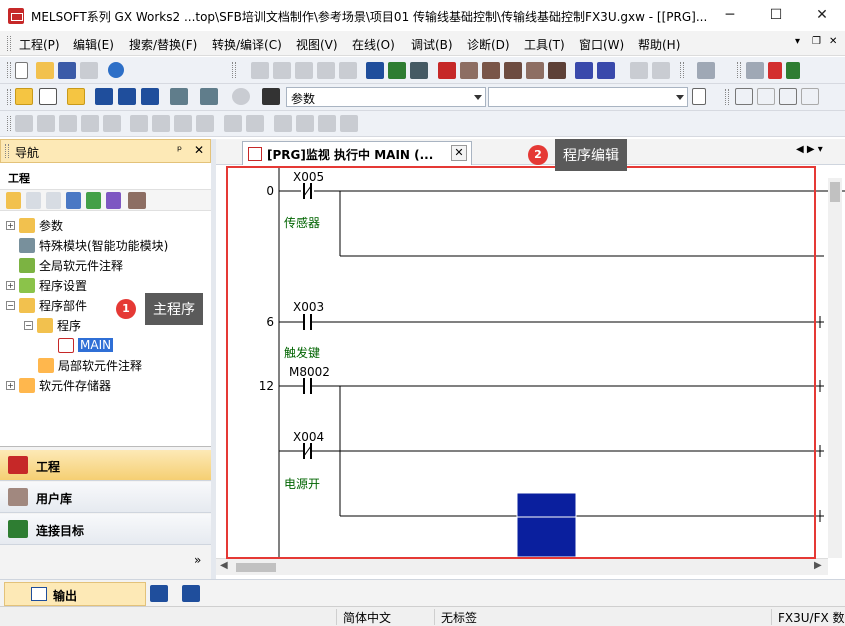 The width and height of the screenshot is (845, 626). Describe the element at coordinates (788, 96) in the screenshot. I see `f6-contact-icon` at that location.